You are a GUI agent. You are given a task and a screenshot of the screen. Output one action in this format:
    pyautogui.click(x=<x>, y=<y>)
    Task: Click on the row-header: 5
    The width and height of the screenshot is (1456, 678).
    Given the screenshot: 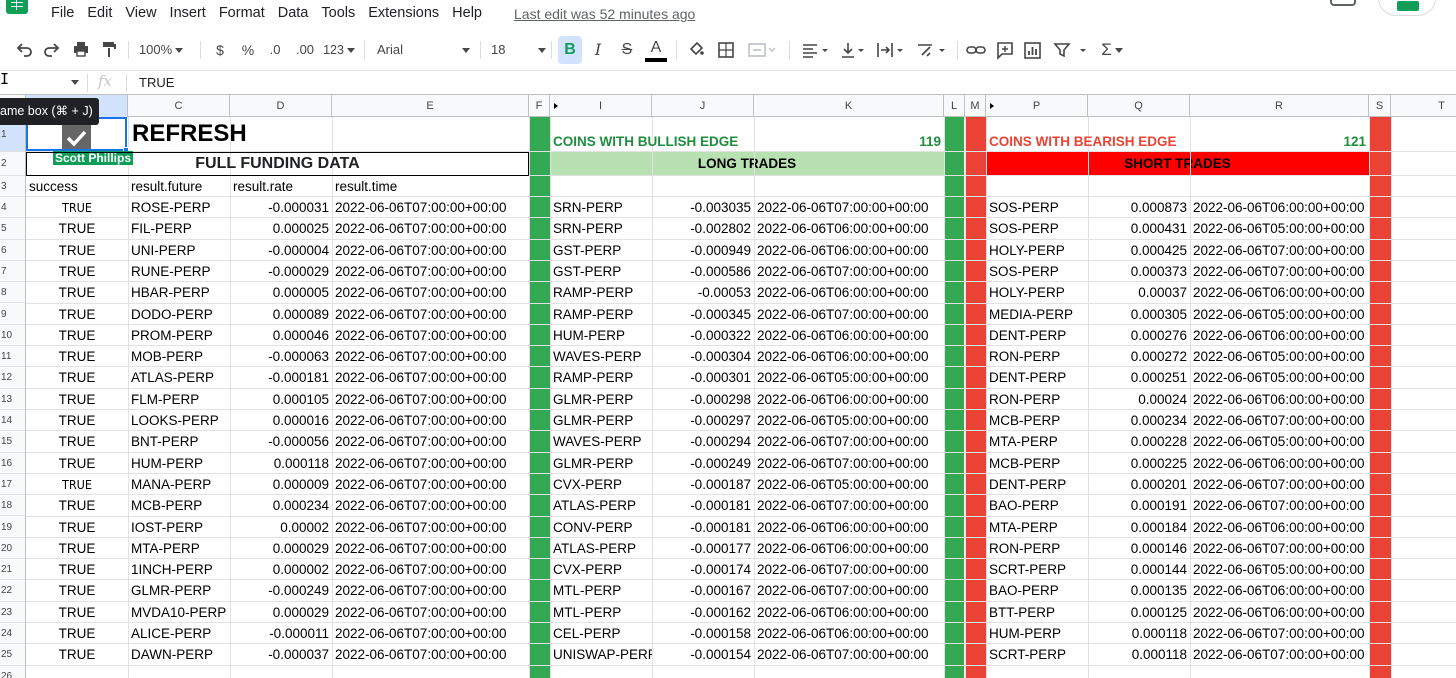 What is the action you would take?
    pyautogui.click(x=12, y=229)
    